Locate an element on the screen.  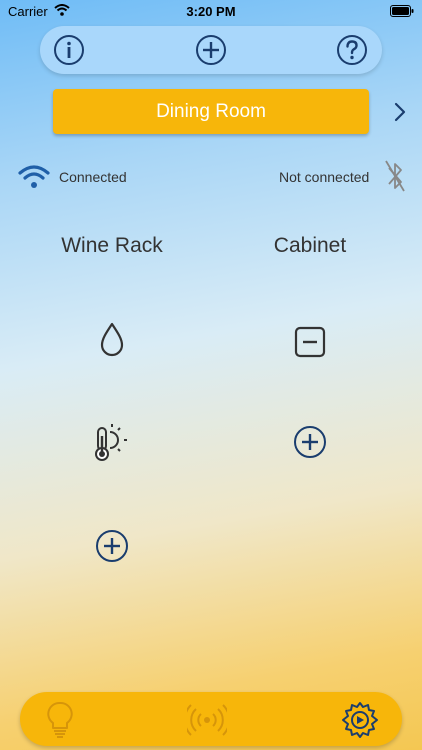
help-icon is located at coordinates (352, 50).